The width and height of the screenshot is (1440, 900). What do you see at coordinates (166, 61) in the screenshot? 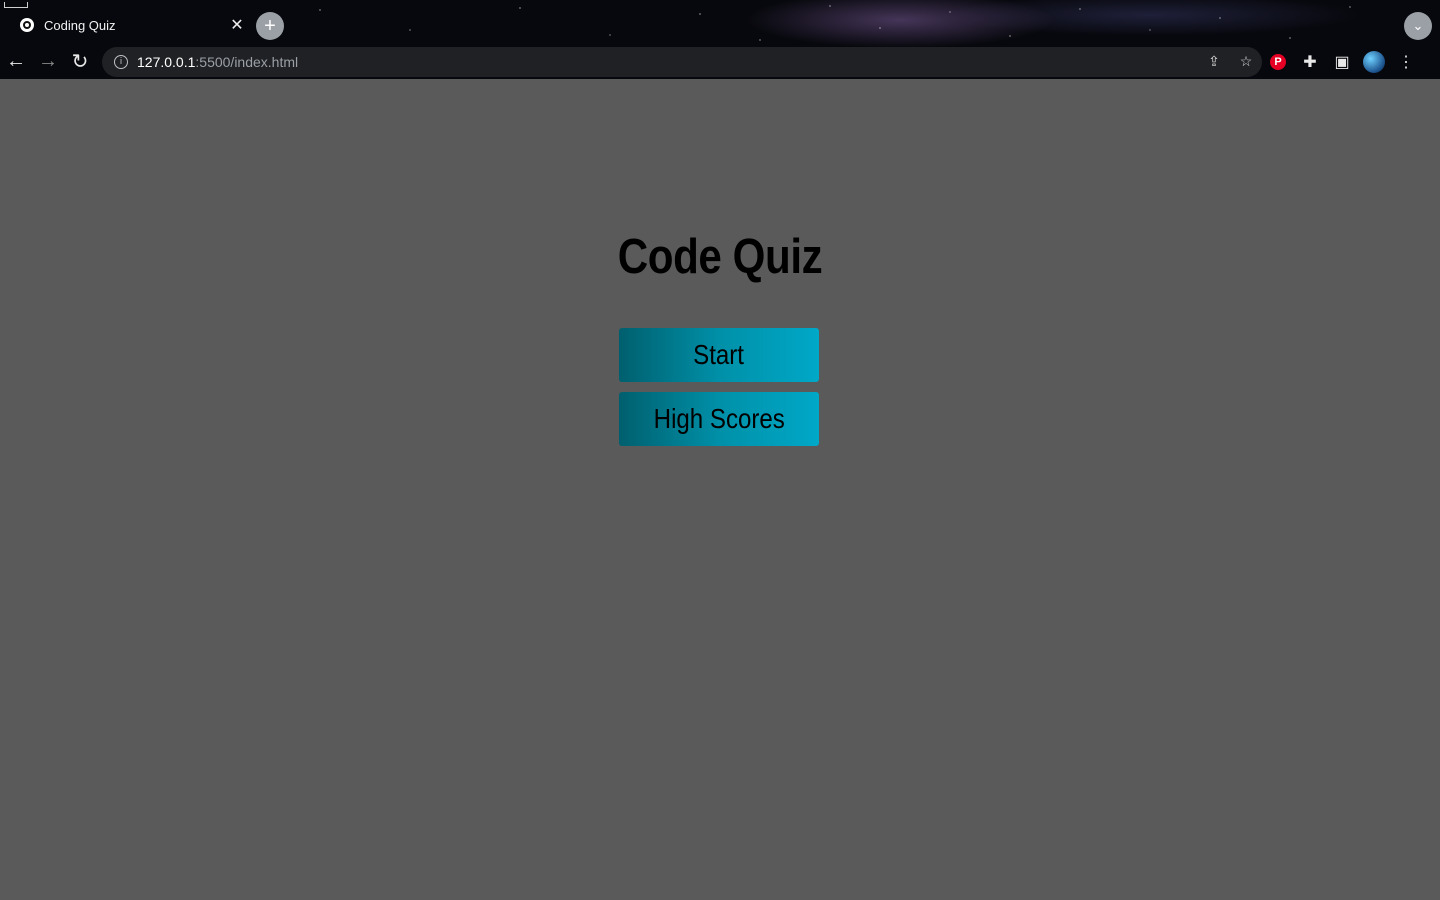
I see `url-host: 127.0.0.1` at bounding box center [166, 61].